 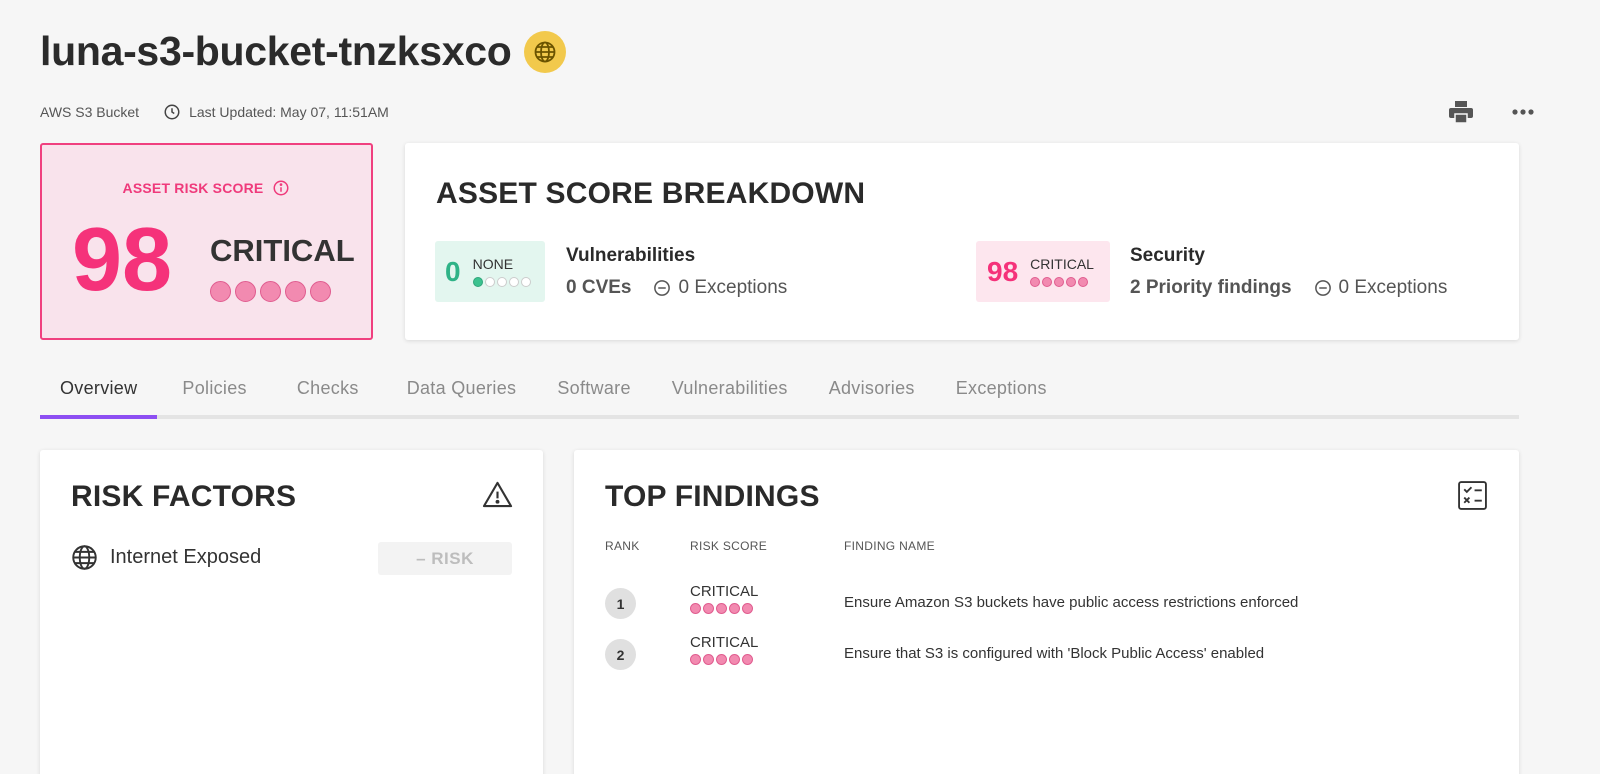 I want to click on risk-factors-panel: RISK FACTORS Internet Exposed – RISK, so click(x=291, y=612).